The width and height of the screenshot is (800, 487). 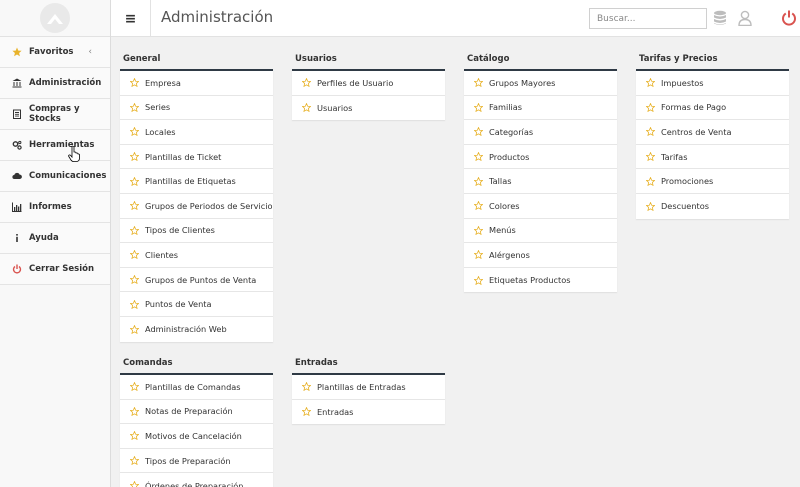 I want to click on sidebar-item-label: Comunicaciones, so click(x=68, y=176).